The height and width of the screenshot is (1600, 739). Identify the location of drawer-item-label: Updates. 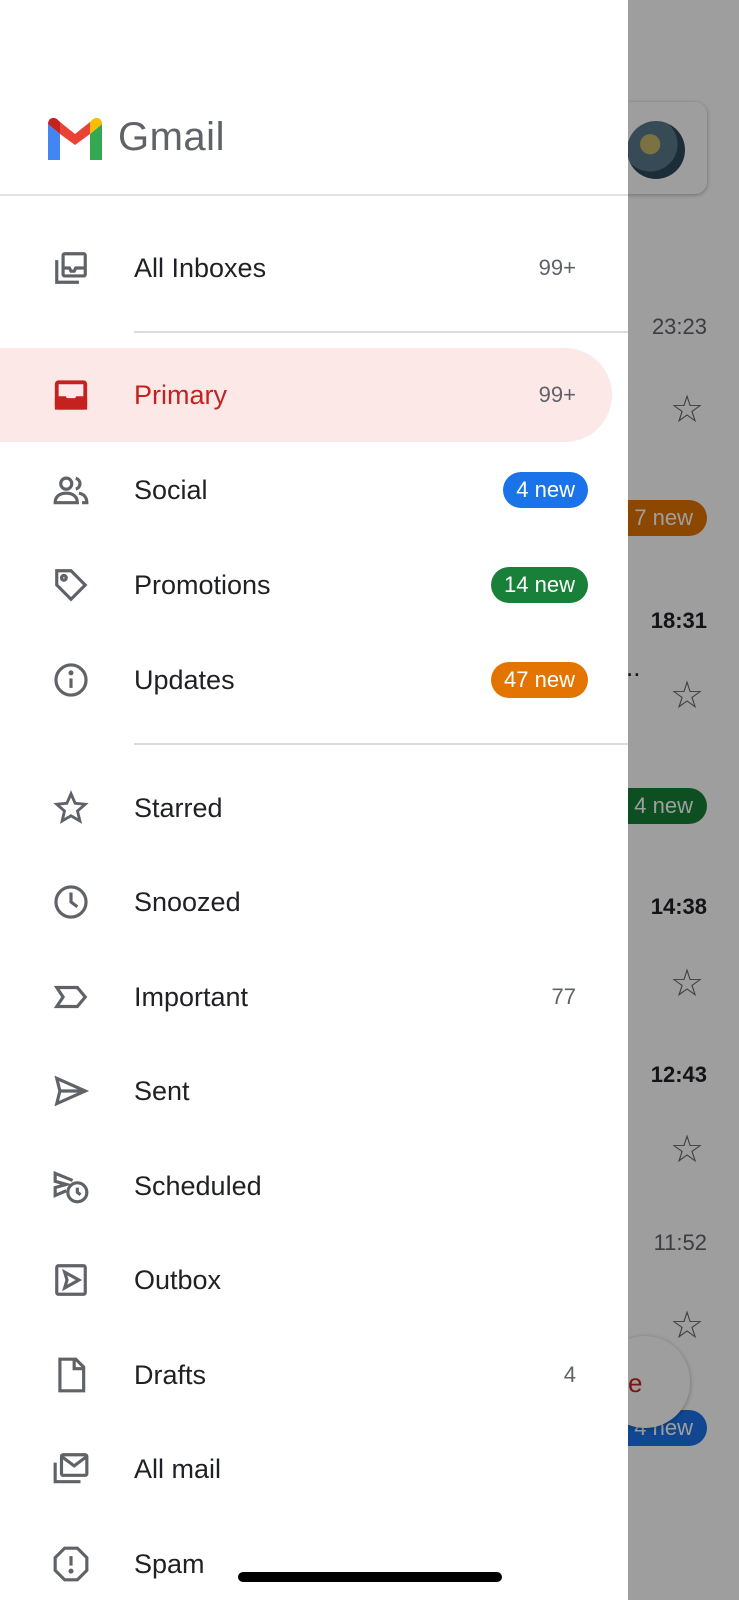
(184, 679).